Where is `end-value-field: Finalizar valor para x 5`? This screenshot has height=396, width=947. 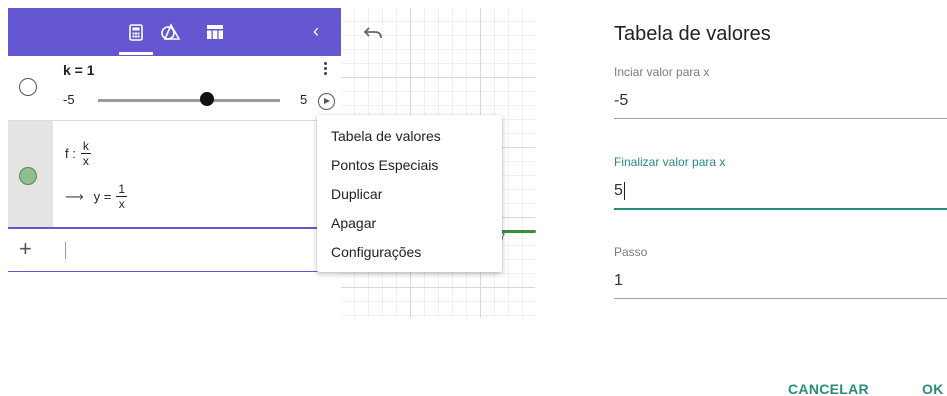 end-value-field: Finalizar valor para x 5 is located at coordinates (780, 182).